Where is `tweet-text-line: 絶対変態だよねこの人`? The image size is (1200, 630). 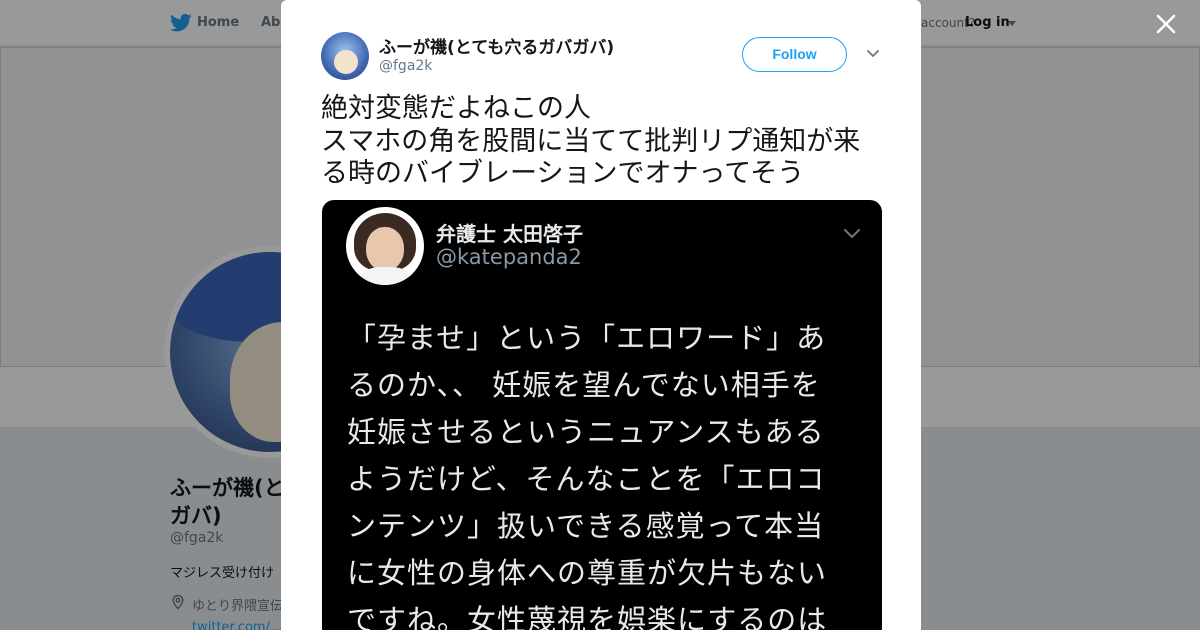
tweet-text-line: 絶対変態だよねこの人 is located at coordinates (456, 108).